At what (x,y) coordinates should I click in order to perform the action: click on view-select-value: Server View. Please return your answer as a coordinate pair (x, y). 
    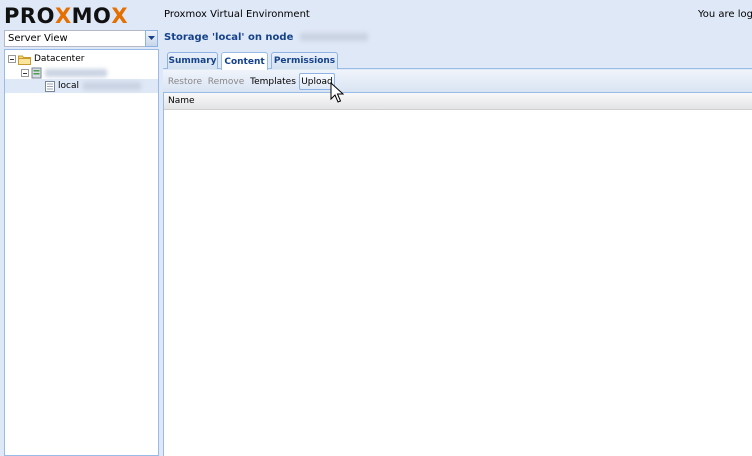
    Looking at the image, I should click on (38, 38).